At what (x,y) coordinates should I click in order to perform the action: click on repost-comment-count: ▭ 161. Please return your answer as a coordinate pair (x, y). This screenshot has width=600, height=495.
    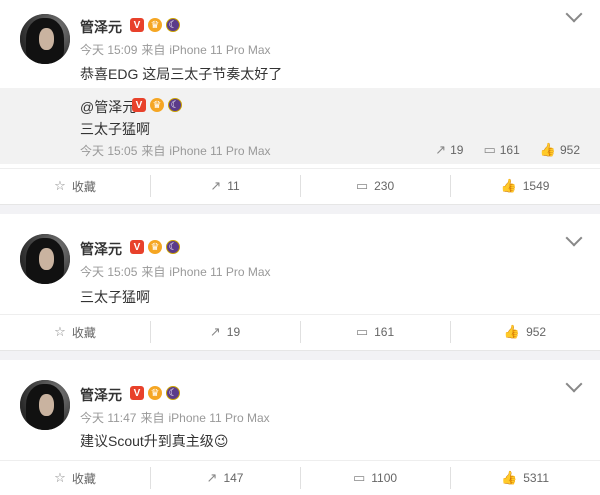
    Looking at the image, I should click on (501, 150).